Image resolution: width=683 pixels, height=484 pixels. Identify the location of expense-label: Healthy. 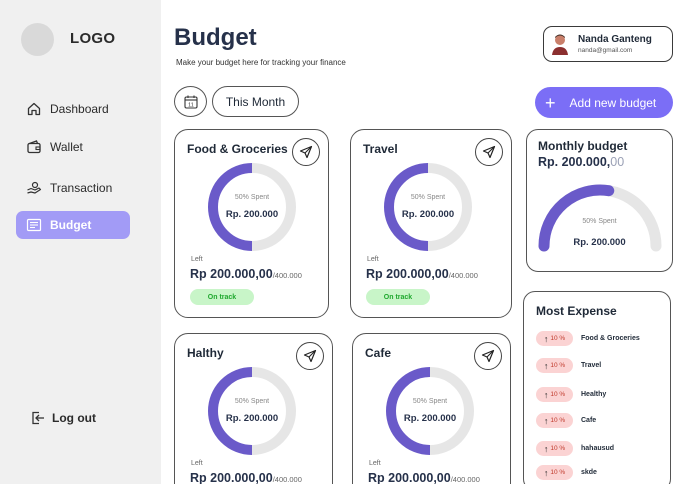
(594, 394).